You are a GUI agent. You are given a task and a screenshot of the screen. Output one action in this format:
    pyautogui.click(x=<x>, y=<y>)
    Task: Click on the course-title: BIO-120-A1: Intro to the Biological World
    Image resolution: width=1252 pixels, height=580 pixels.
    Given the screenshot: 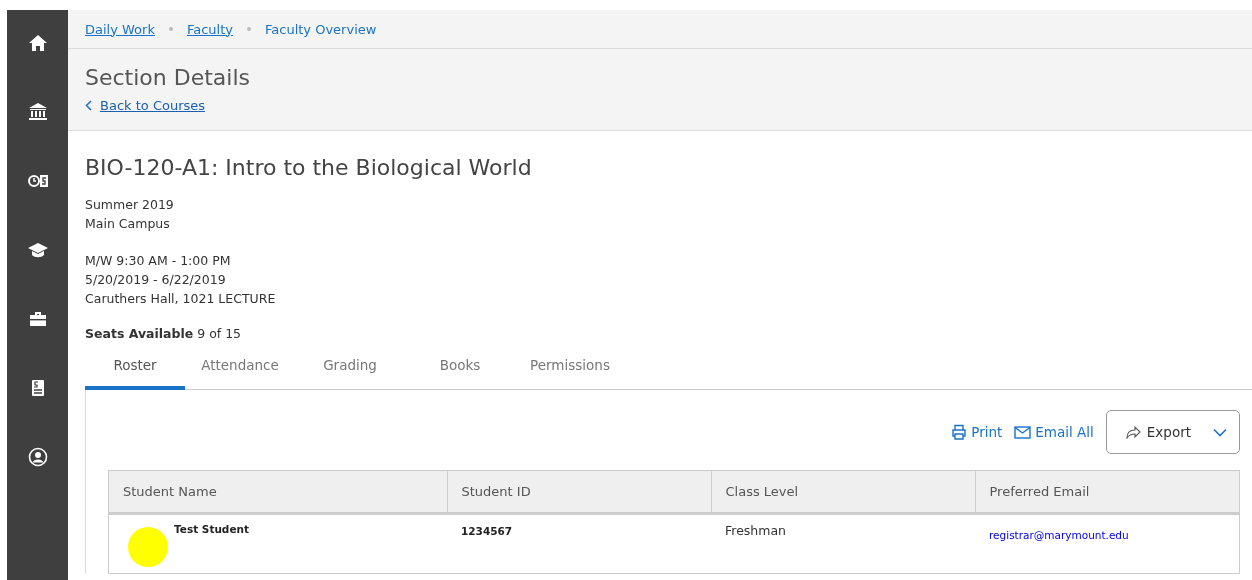 What is the action you would take?
    pyautogui.click(x=309, y=167)
    